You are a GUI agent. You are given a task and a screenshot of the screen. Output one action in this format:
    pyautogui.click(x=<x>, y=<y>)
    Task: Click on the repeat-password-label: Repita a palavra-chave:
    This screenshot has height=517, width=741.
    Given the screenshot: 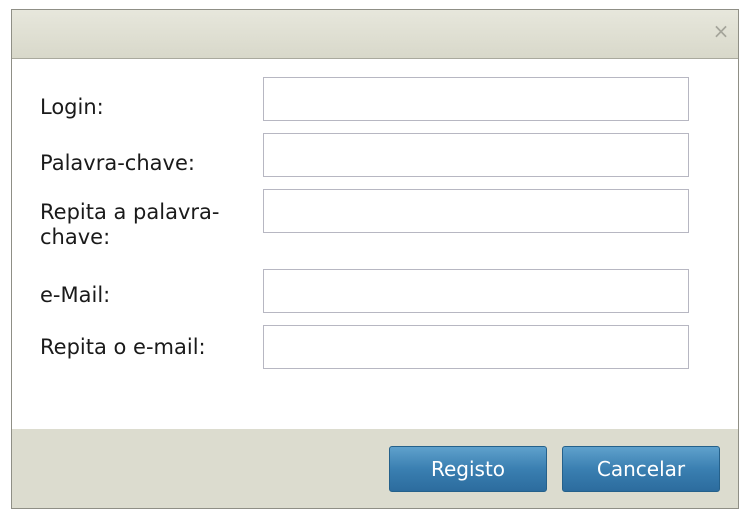 What is the action you would take?
    pyautogui.click(x=130, y=224)
    